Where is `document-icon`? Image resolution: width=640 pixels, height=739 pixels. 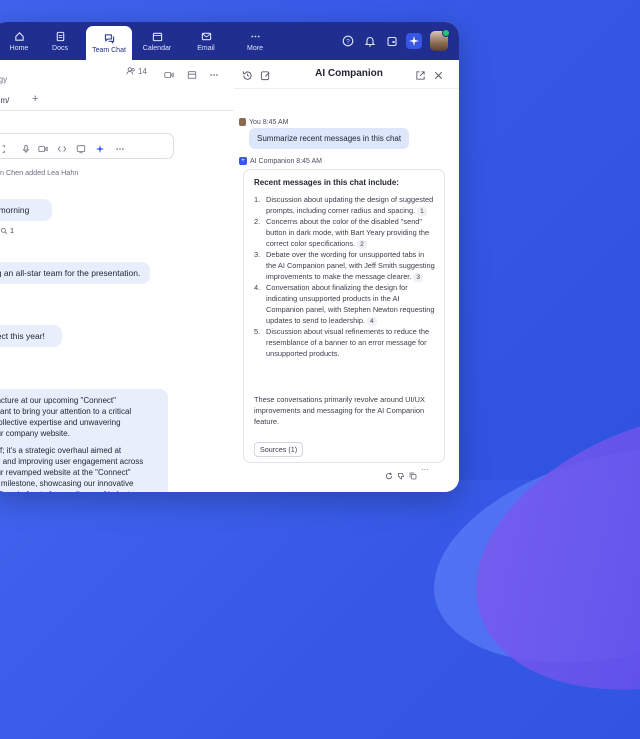
document-icon is located at coordinates (60, 36).